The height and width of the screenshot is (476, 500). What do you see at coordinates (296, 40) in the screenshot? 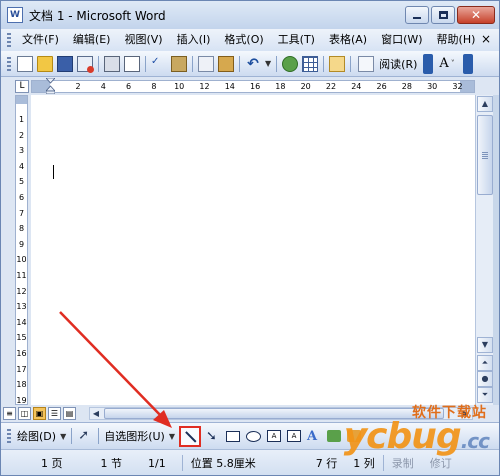
I see `menu-tools: 工具(T)` at bounding box center [296, 40].